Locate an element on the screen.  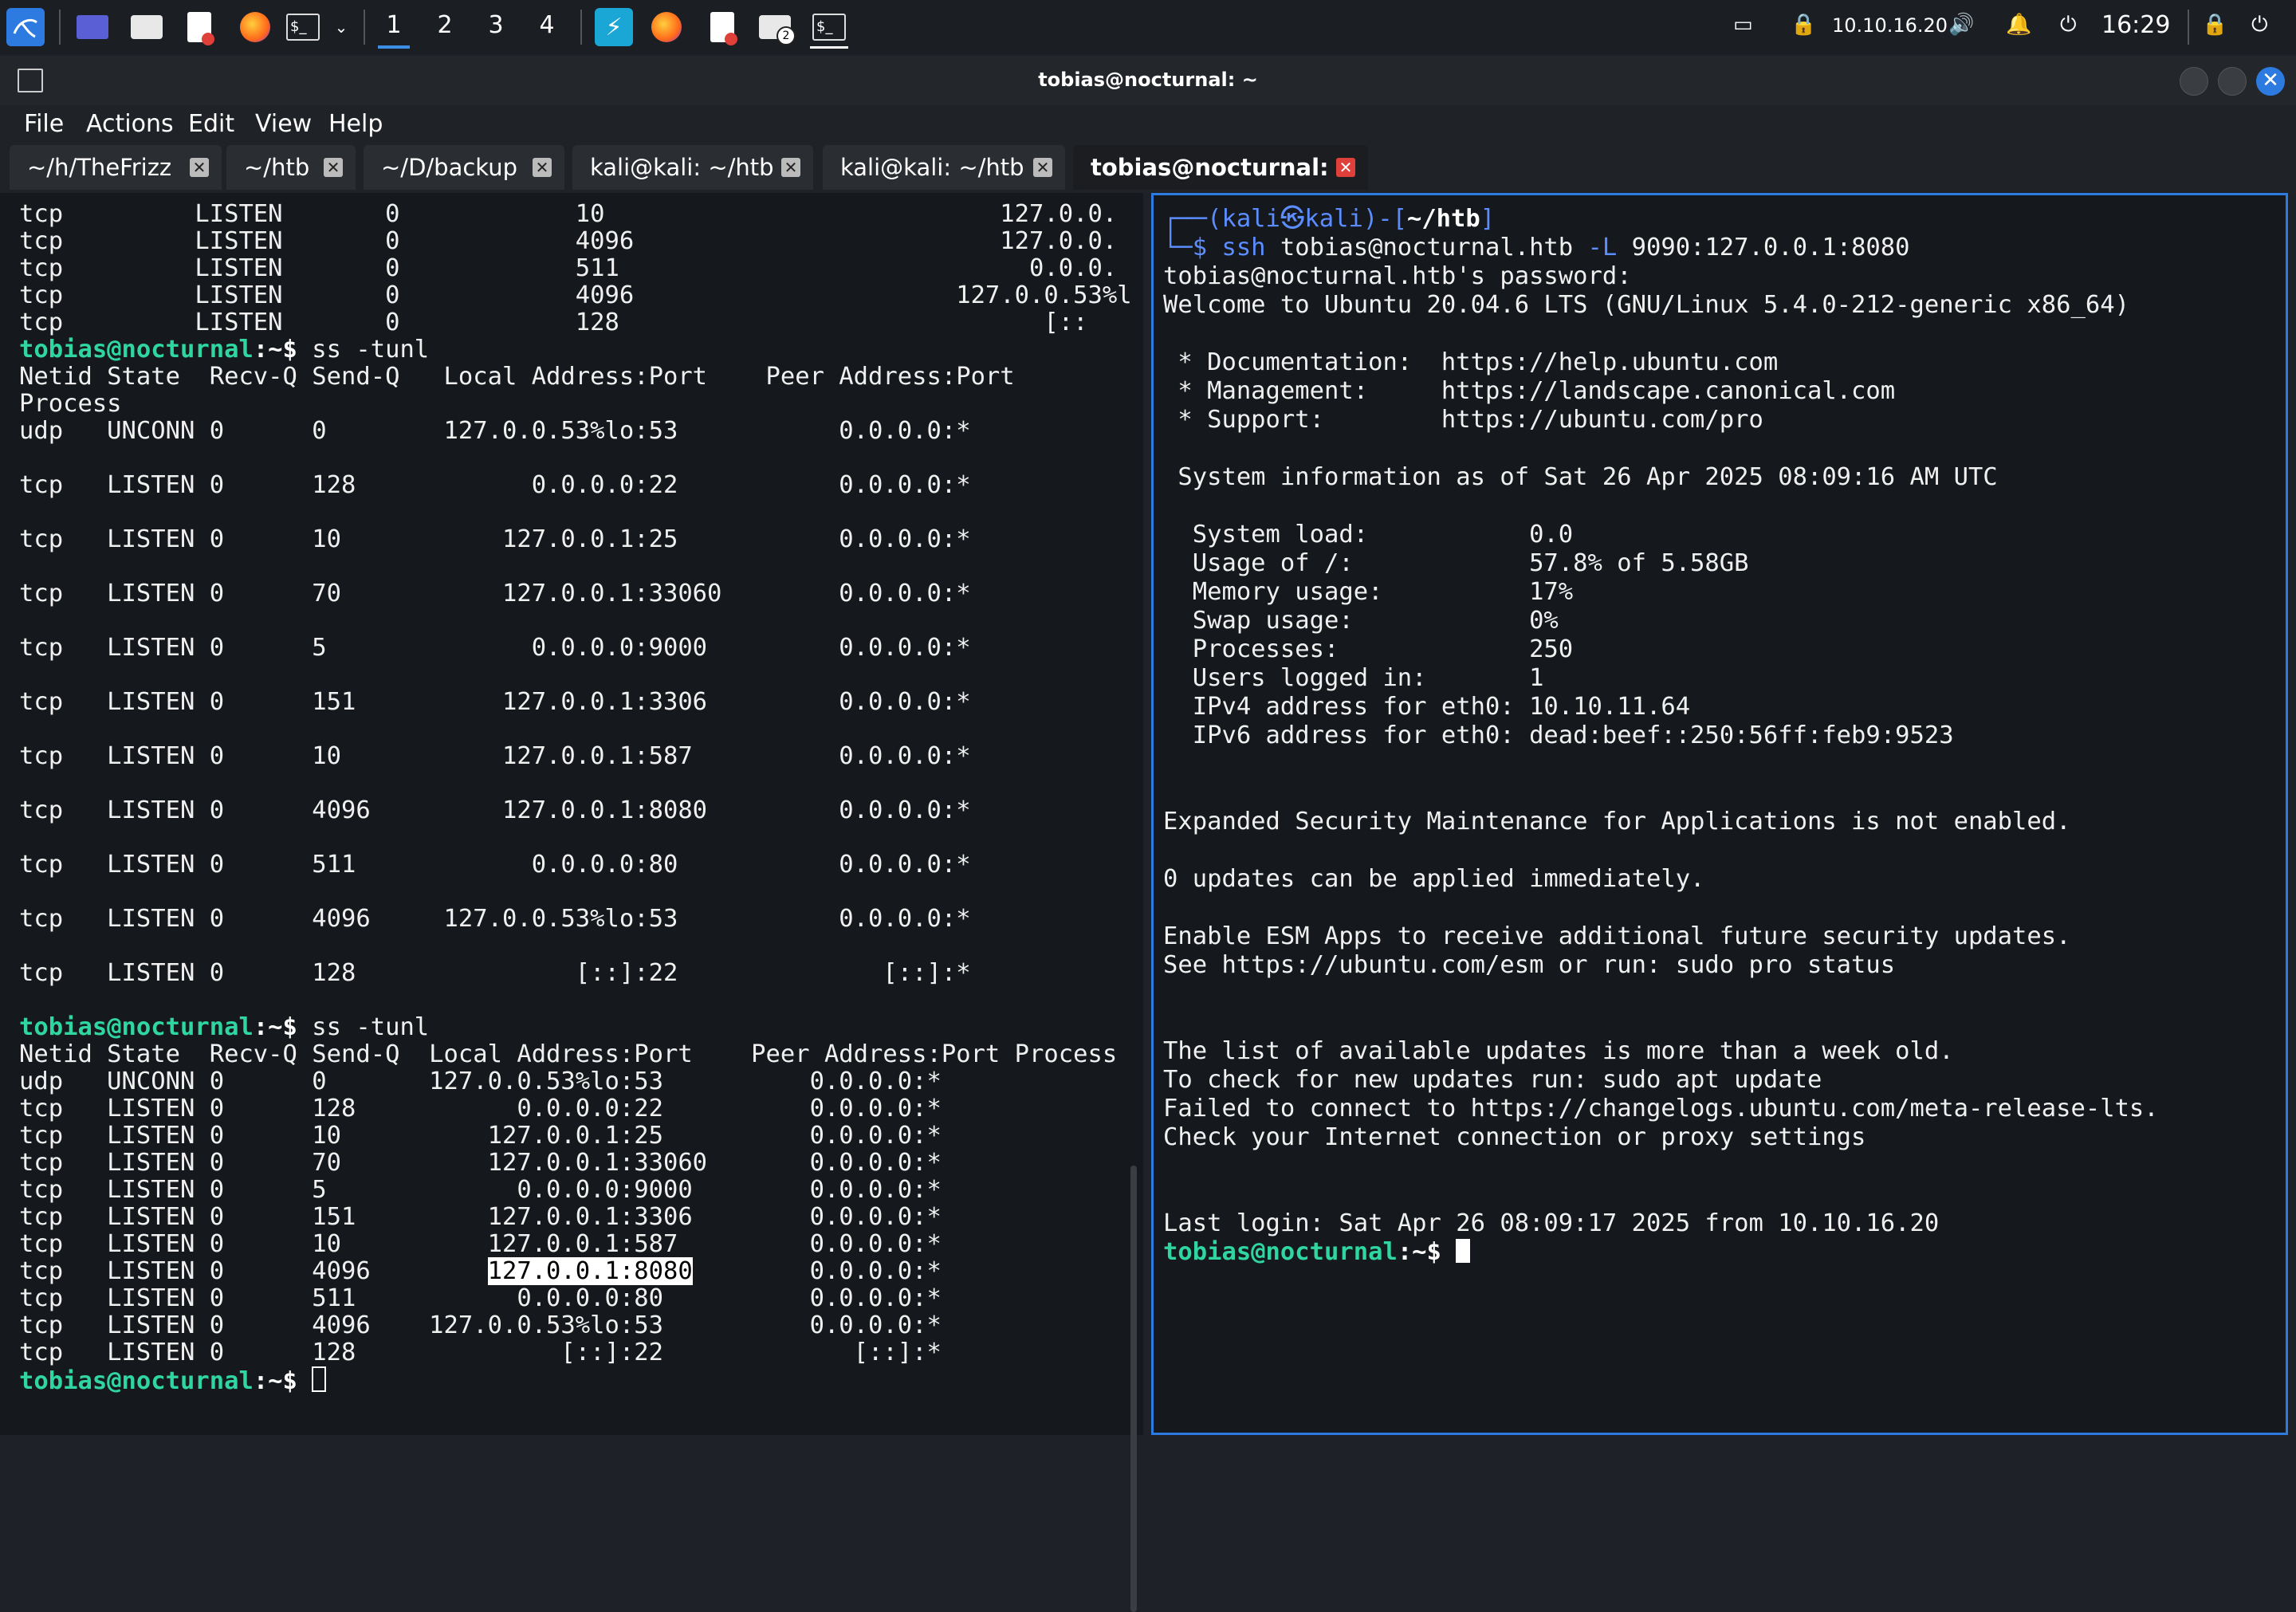
table-row: tcp LISTEN 0 128 0.0.0.0:22 0.0.0.0:* is located at coordinates (495, 485).